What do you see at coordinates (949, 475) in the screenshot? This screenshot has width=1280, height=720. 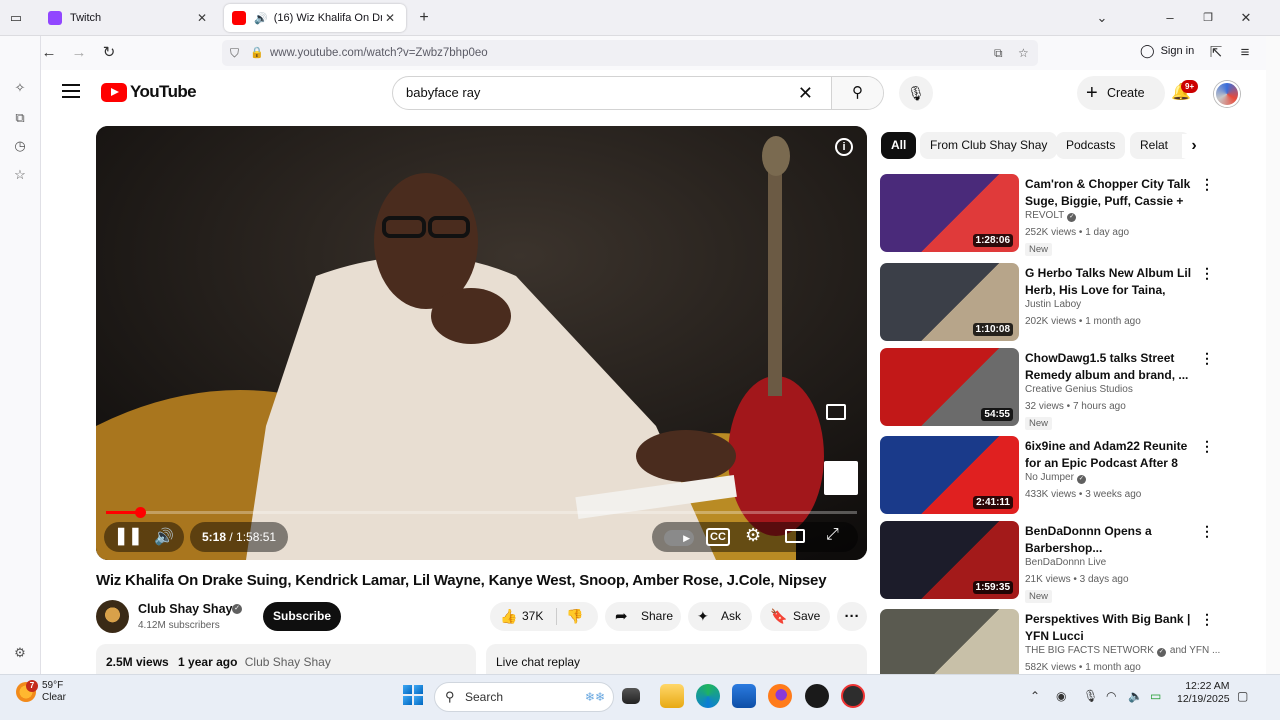 I see `video-thumbnail: 2:41:11` at bounding box center [949, 475].